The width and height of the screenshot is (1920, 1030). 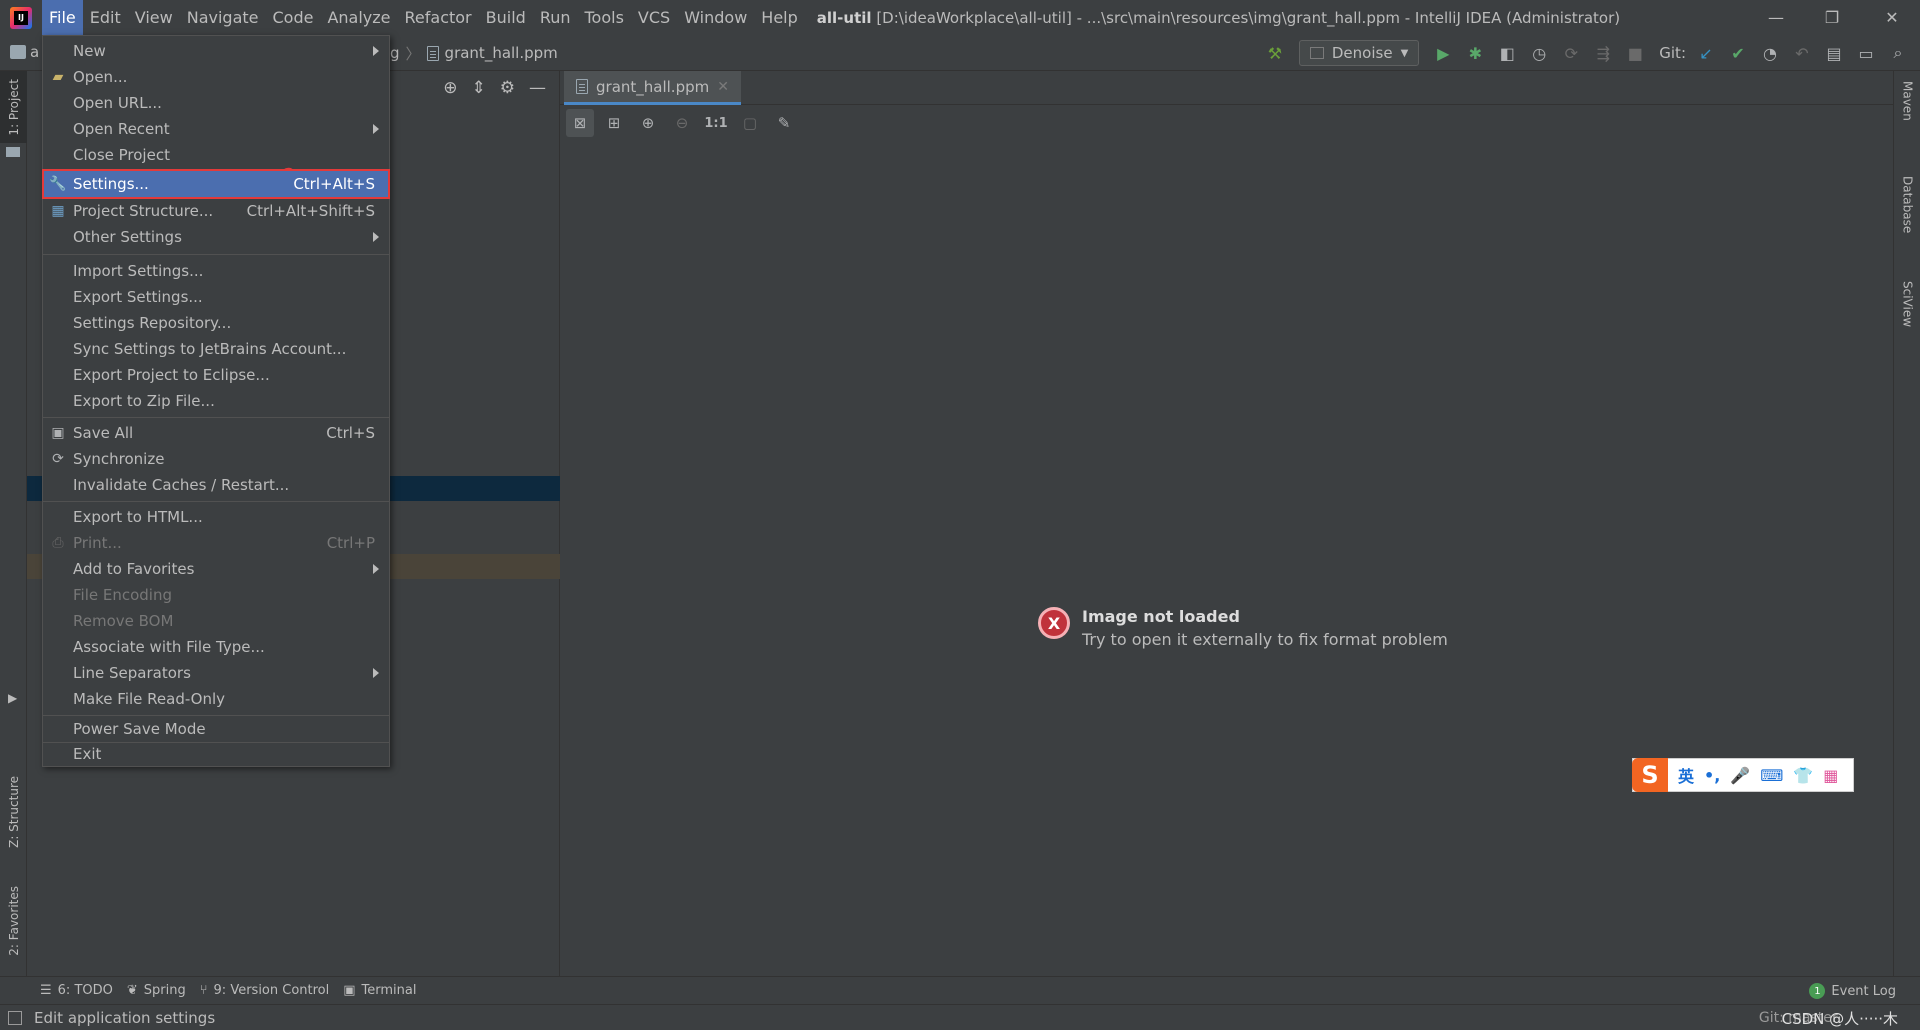 What do you see at coordinates (1706, 53) in the screenshot?
I see `git-update-icon: ↙` at bounding box center [1706, 53].